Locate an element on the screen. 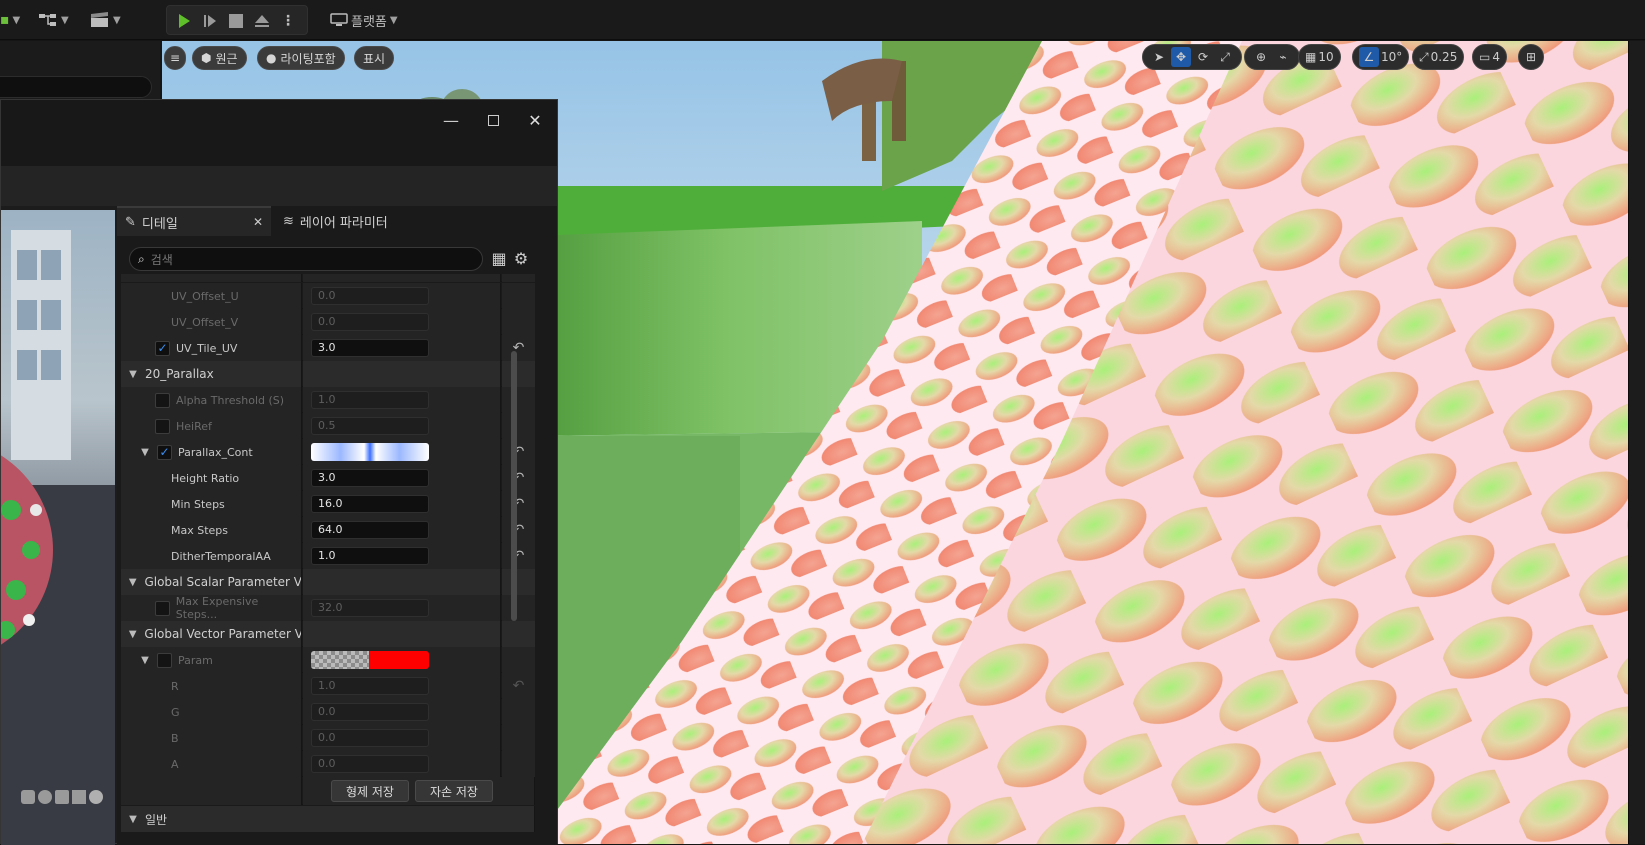 The width and height of the screenshot is (1645, 845). stop-button is located at coordinates (236, 21).